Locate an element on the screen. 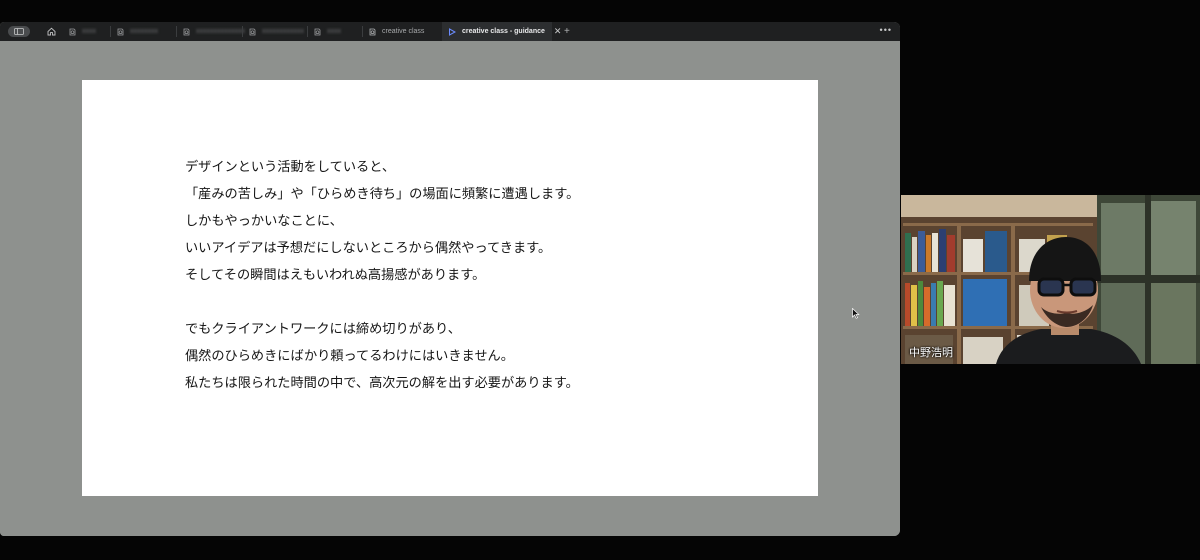 The image size is (1200, 560). sidebar-toggle-button is located at coordinates (19, 31).